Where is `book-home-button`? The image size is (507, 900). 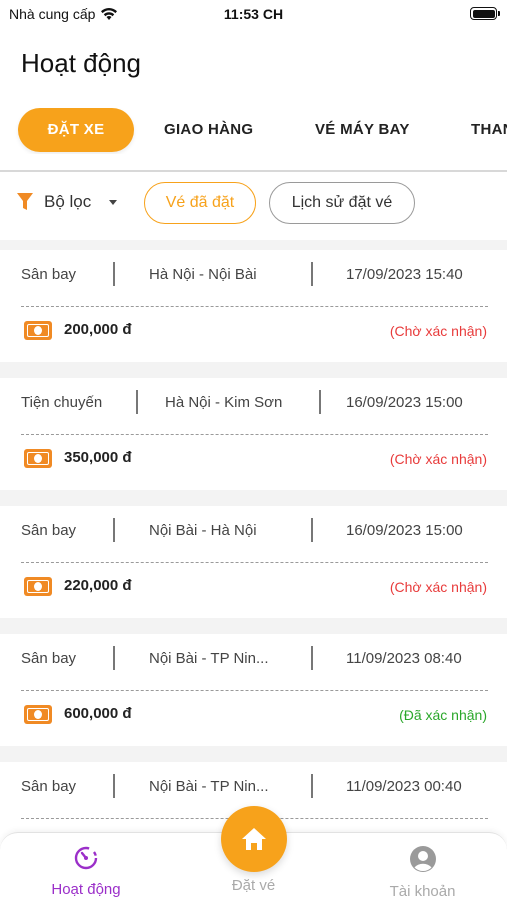
book-home-button is located at coordinates (254, 839).